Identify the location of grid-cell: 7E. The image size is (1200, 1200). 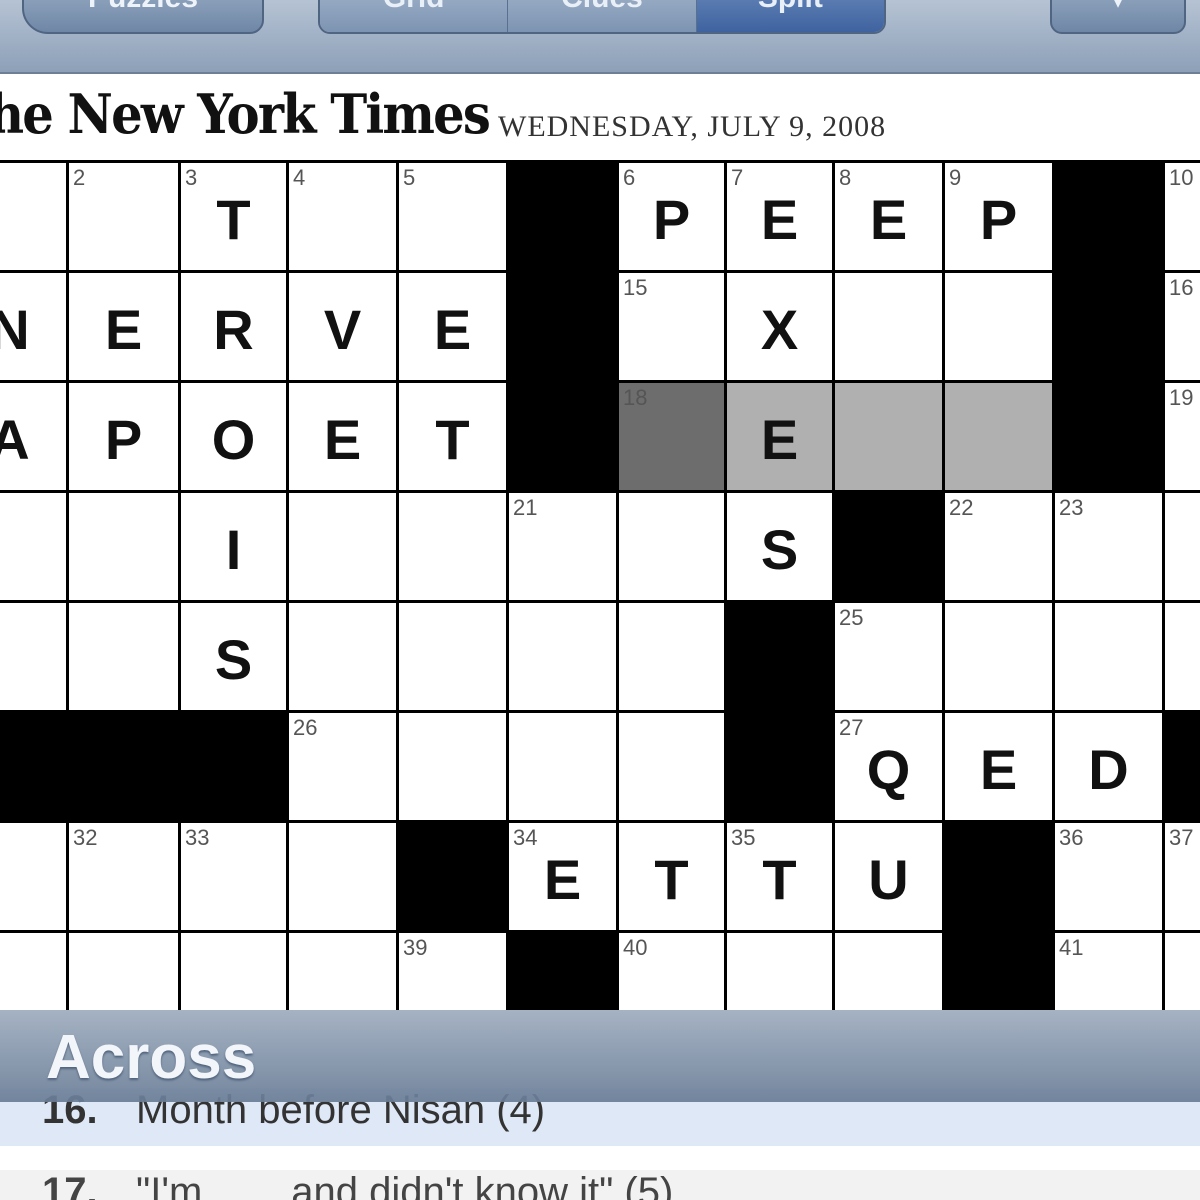
(779, 216).